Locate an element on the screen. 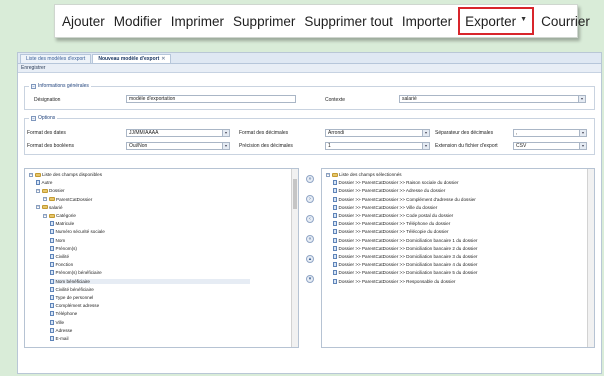 The height and width of the screenshot is (376, 604). available-field-row: − ParentCatDossier is located at coordinates (67, 199).